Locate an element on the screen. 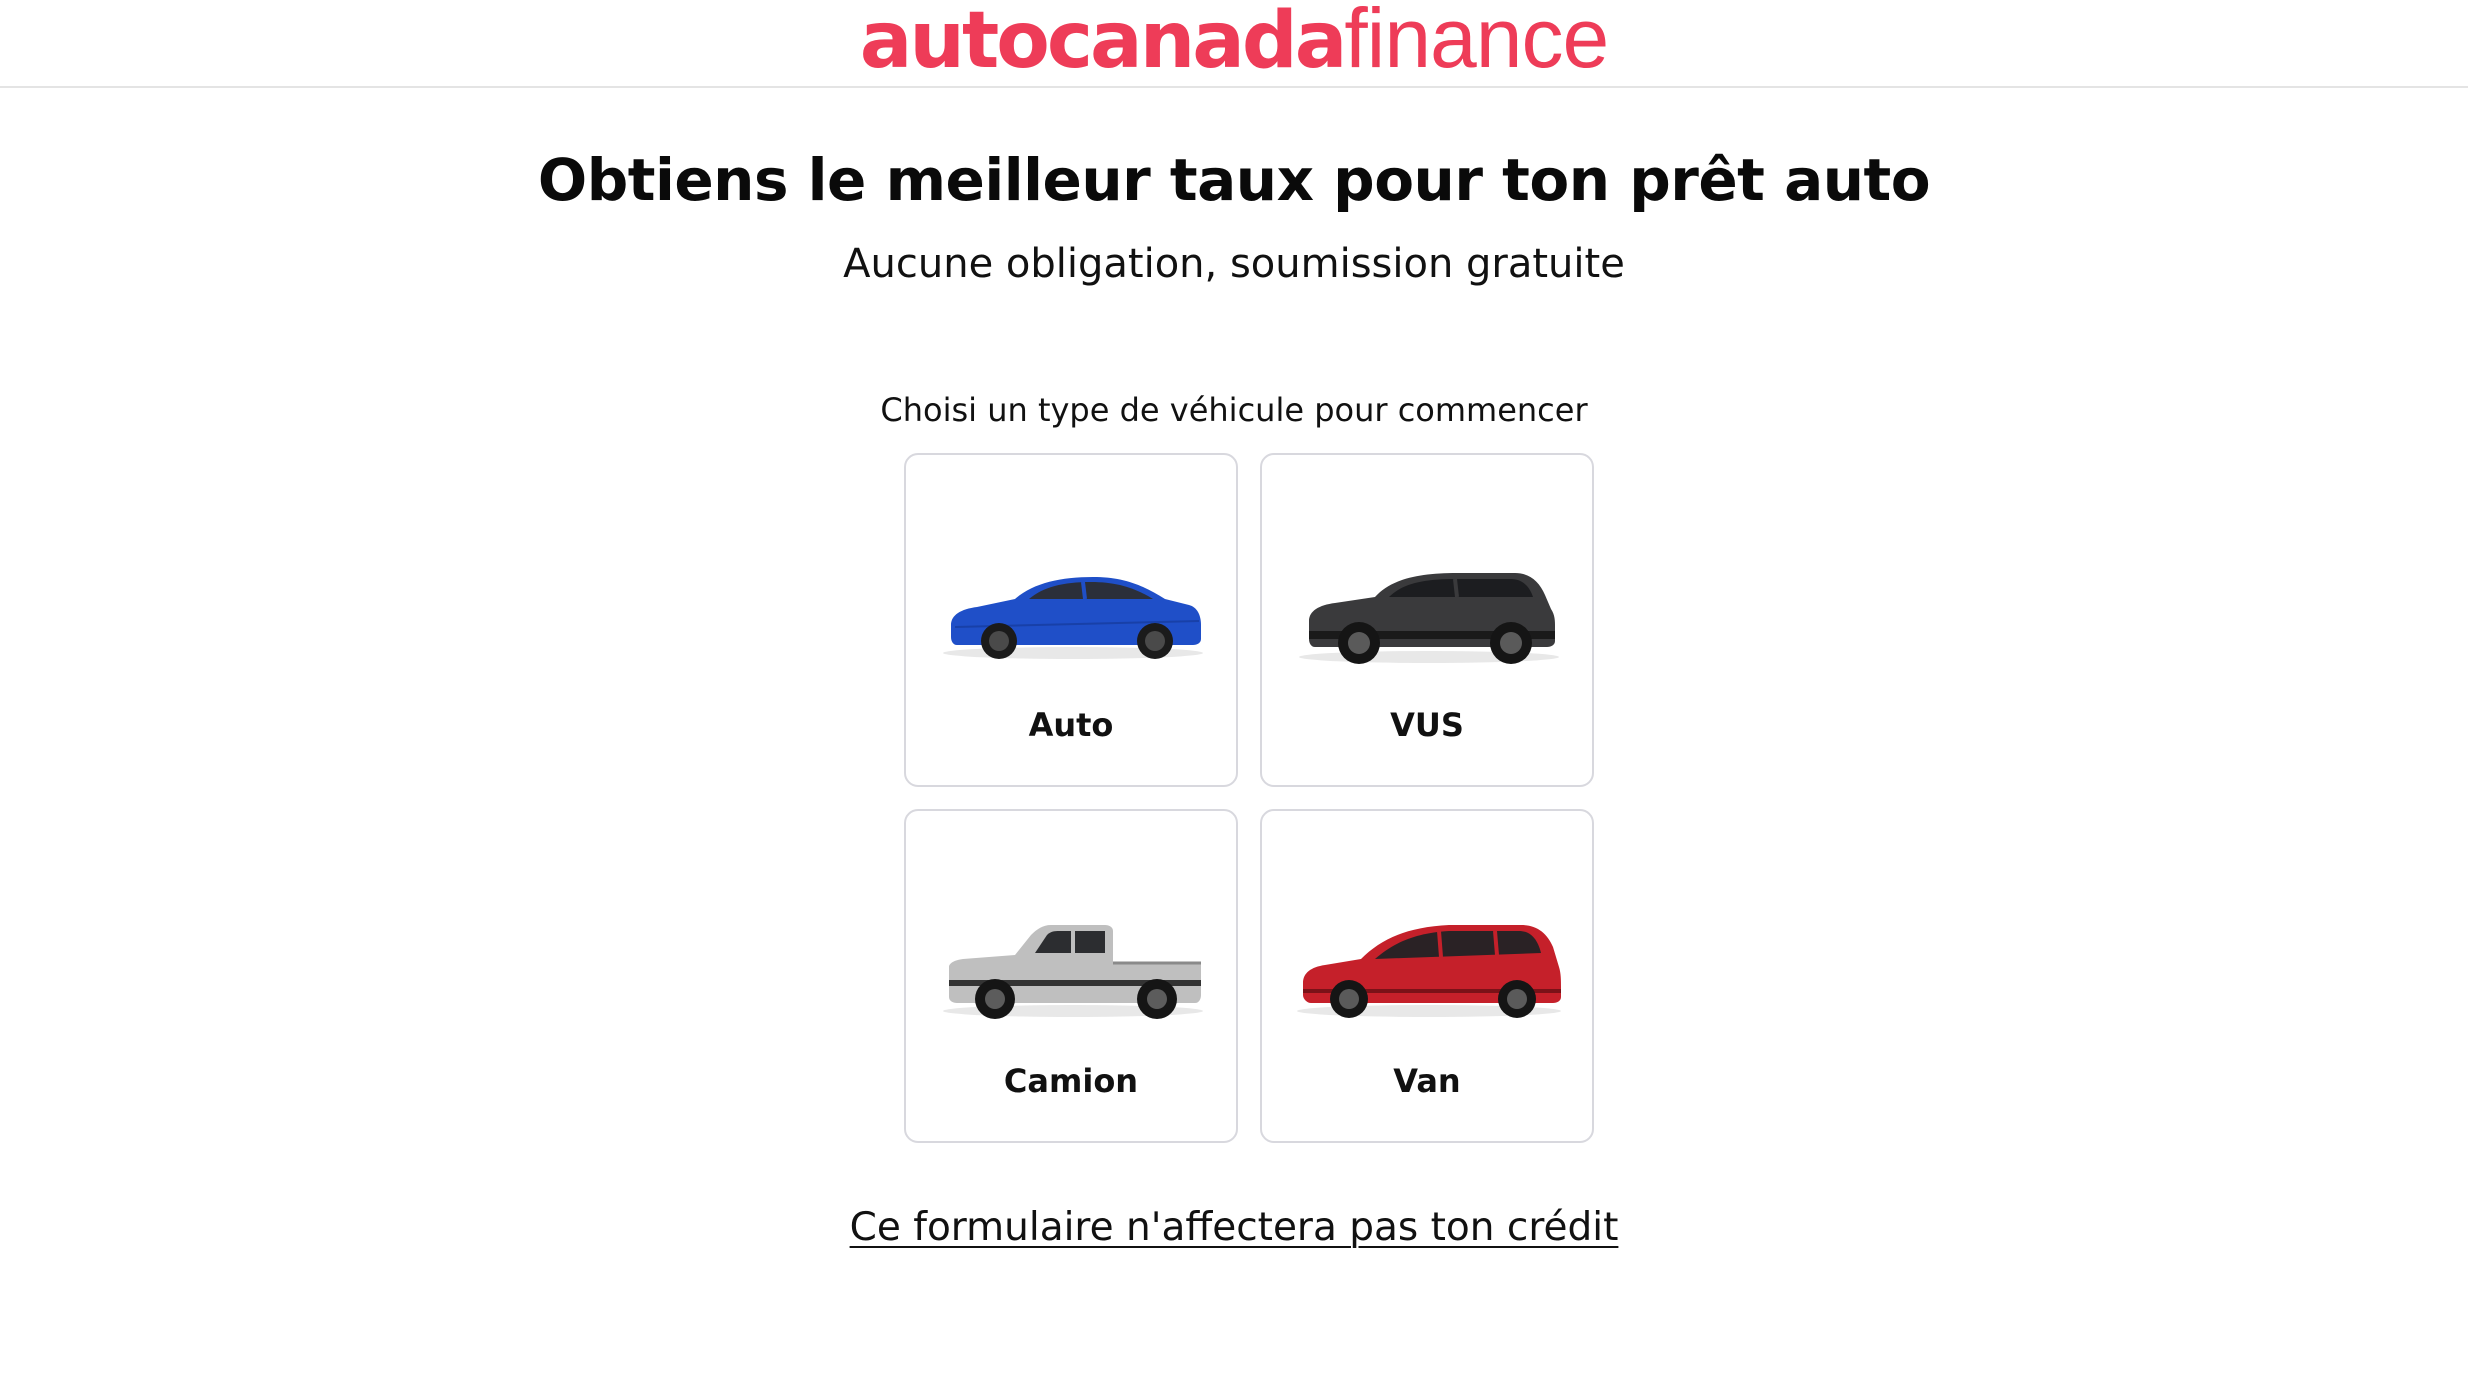 The image size is (2468, 1388). credit-disclaimer: Ce formulaire n'affectera pas ton crédit is located at coordinates (1234, 1228).